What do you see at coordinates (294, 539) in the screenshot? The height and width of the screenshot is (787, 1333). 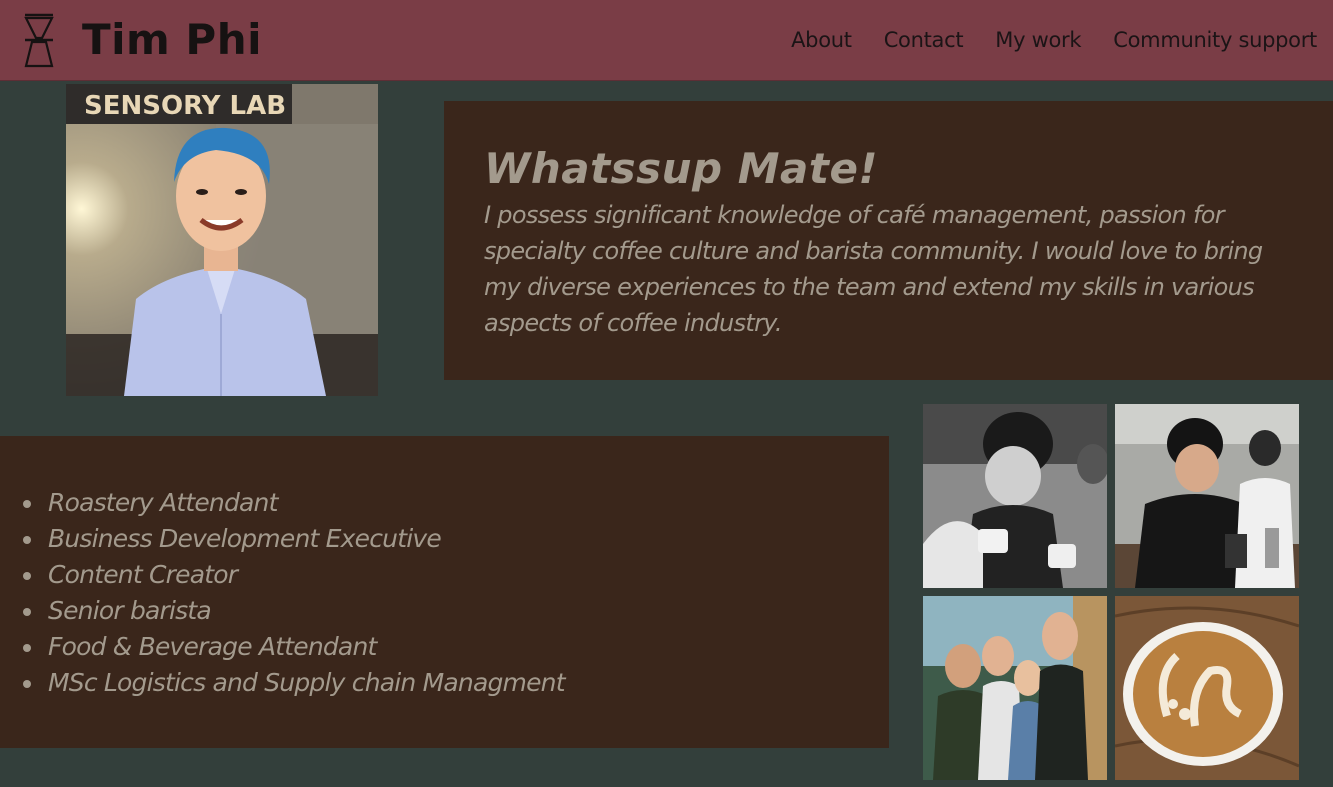 I see `experience-list-item: Business Development Executive` at bounding box center [294, 539].